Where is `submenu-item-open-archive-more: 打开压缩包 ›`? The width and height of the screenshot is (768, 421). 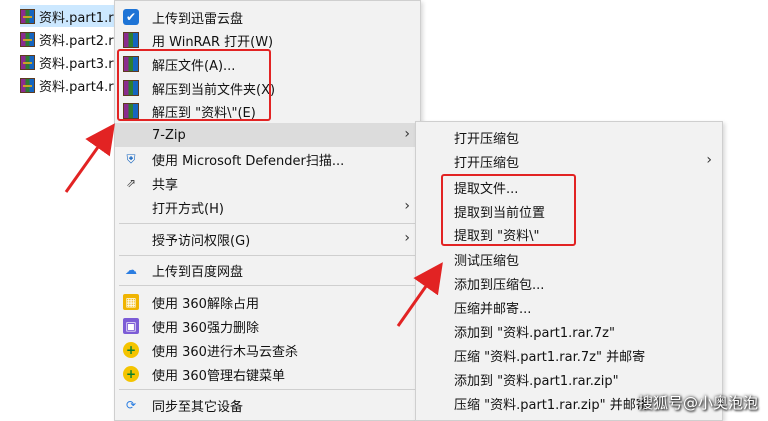
submenu-item-open-archive-more: 打开压缩包 › is located at coordinates (569, 161).